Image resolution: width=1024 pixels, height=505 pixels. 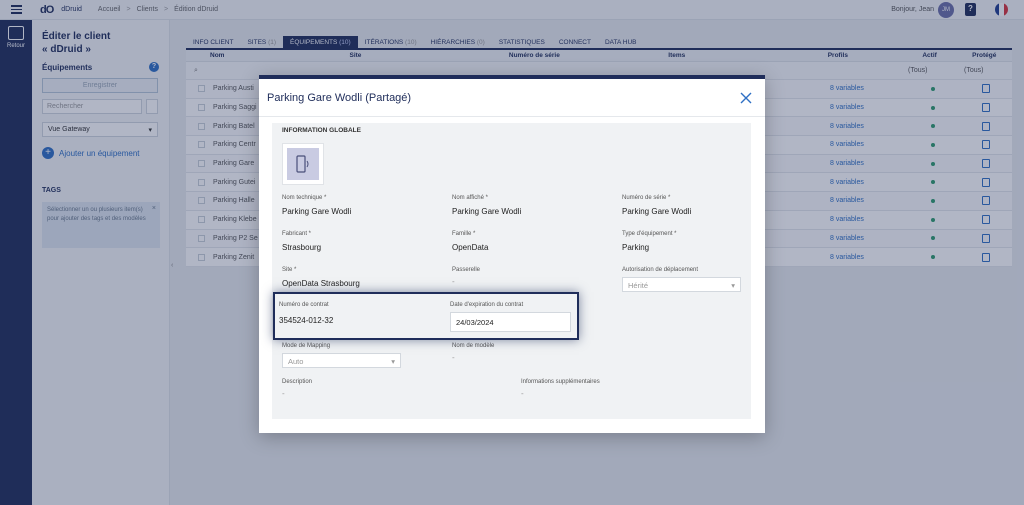 I want to click on field-famille: Famille * OpenData, so click(x=470, y=241).